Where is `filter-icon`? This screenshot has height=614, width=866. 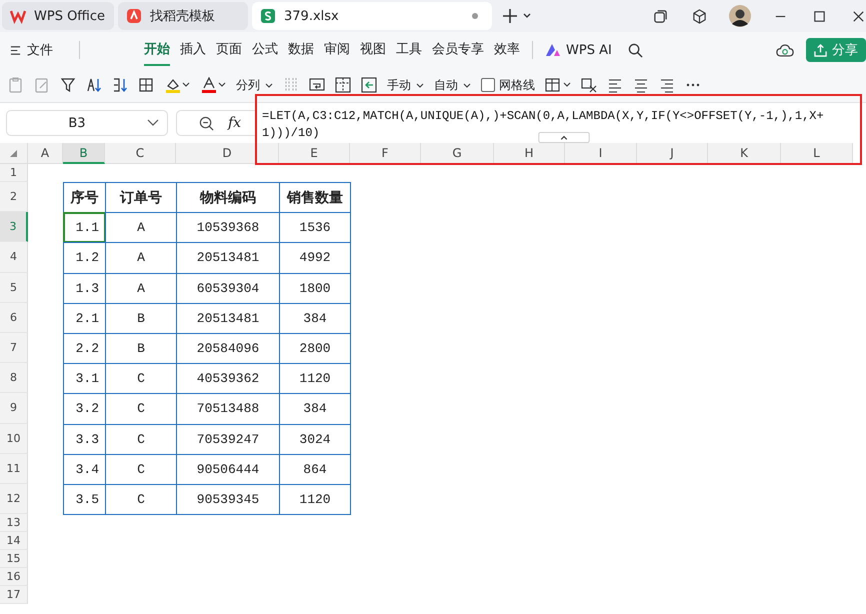 filter-icon is located at coordinates (68, 85).